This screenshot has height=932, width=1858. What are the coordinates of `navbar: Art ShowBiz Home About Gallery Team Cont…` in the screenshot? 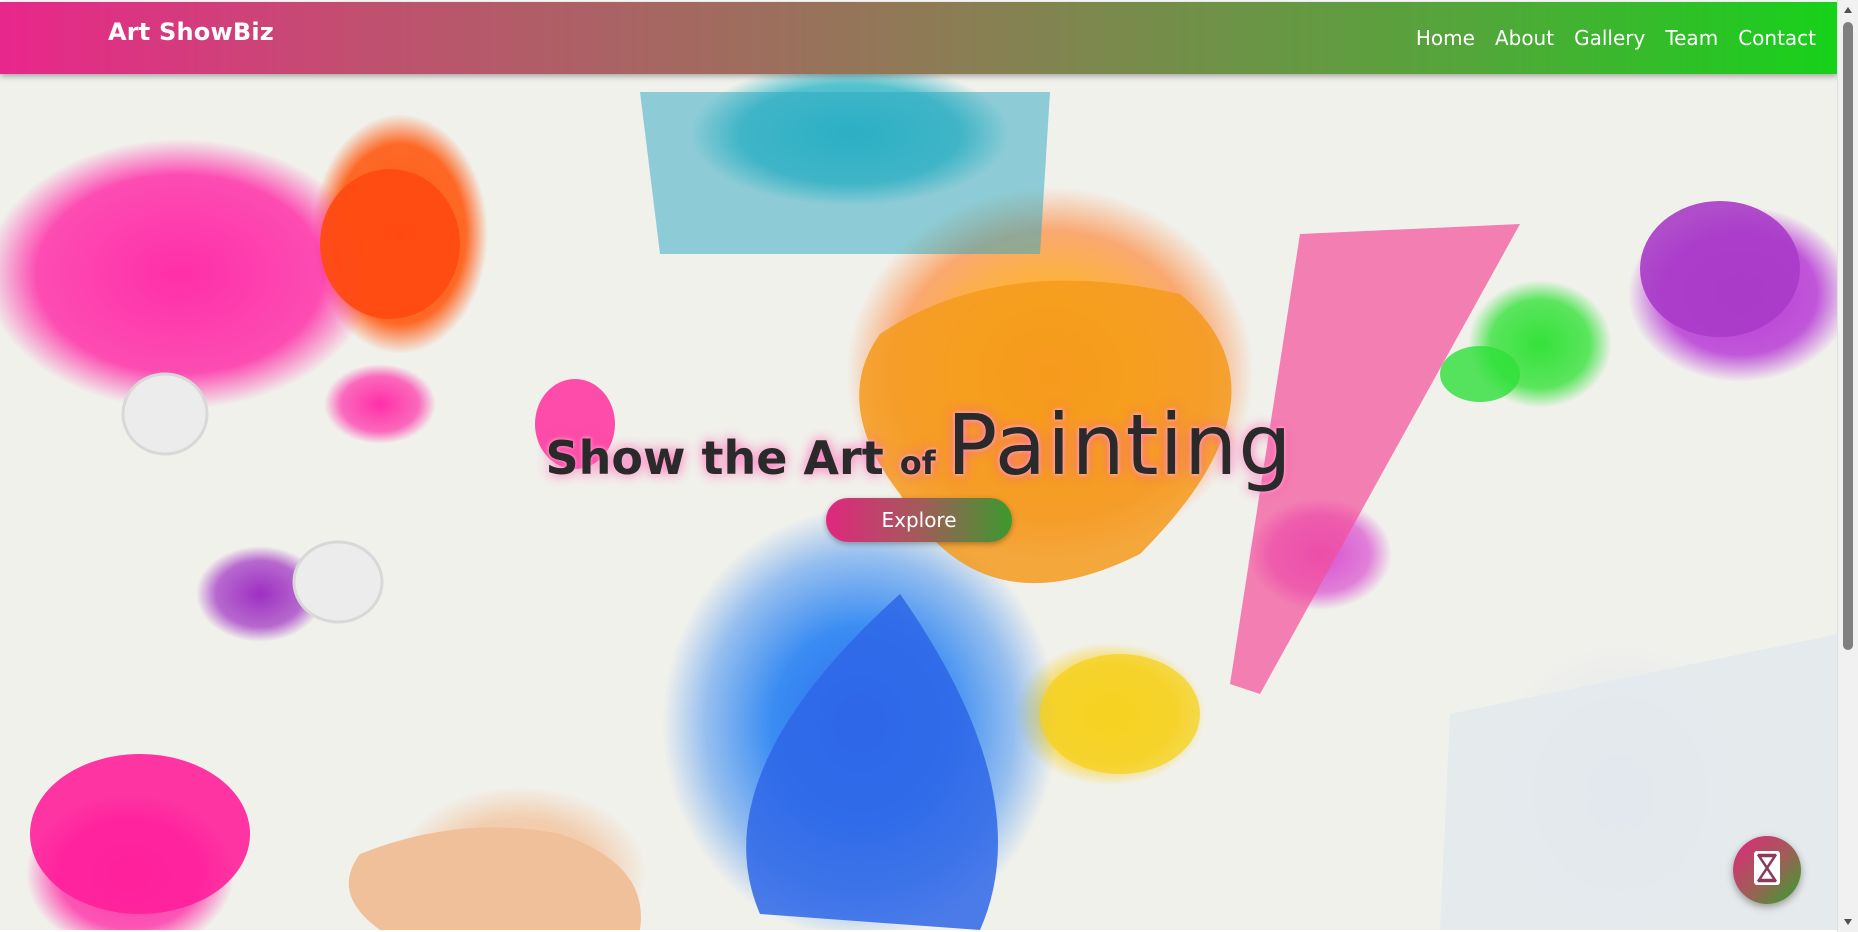 It's located at (919, 38).